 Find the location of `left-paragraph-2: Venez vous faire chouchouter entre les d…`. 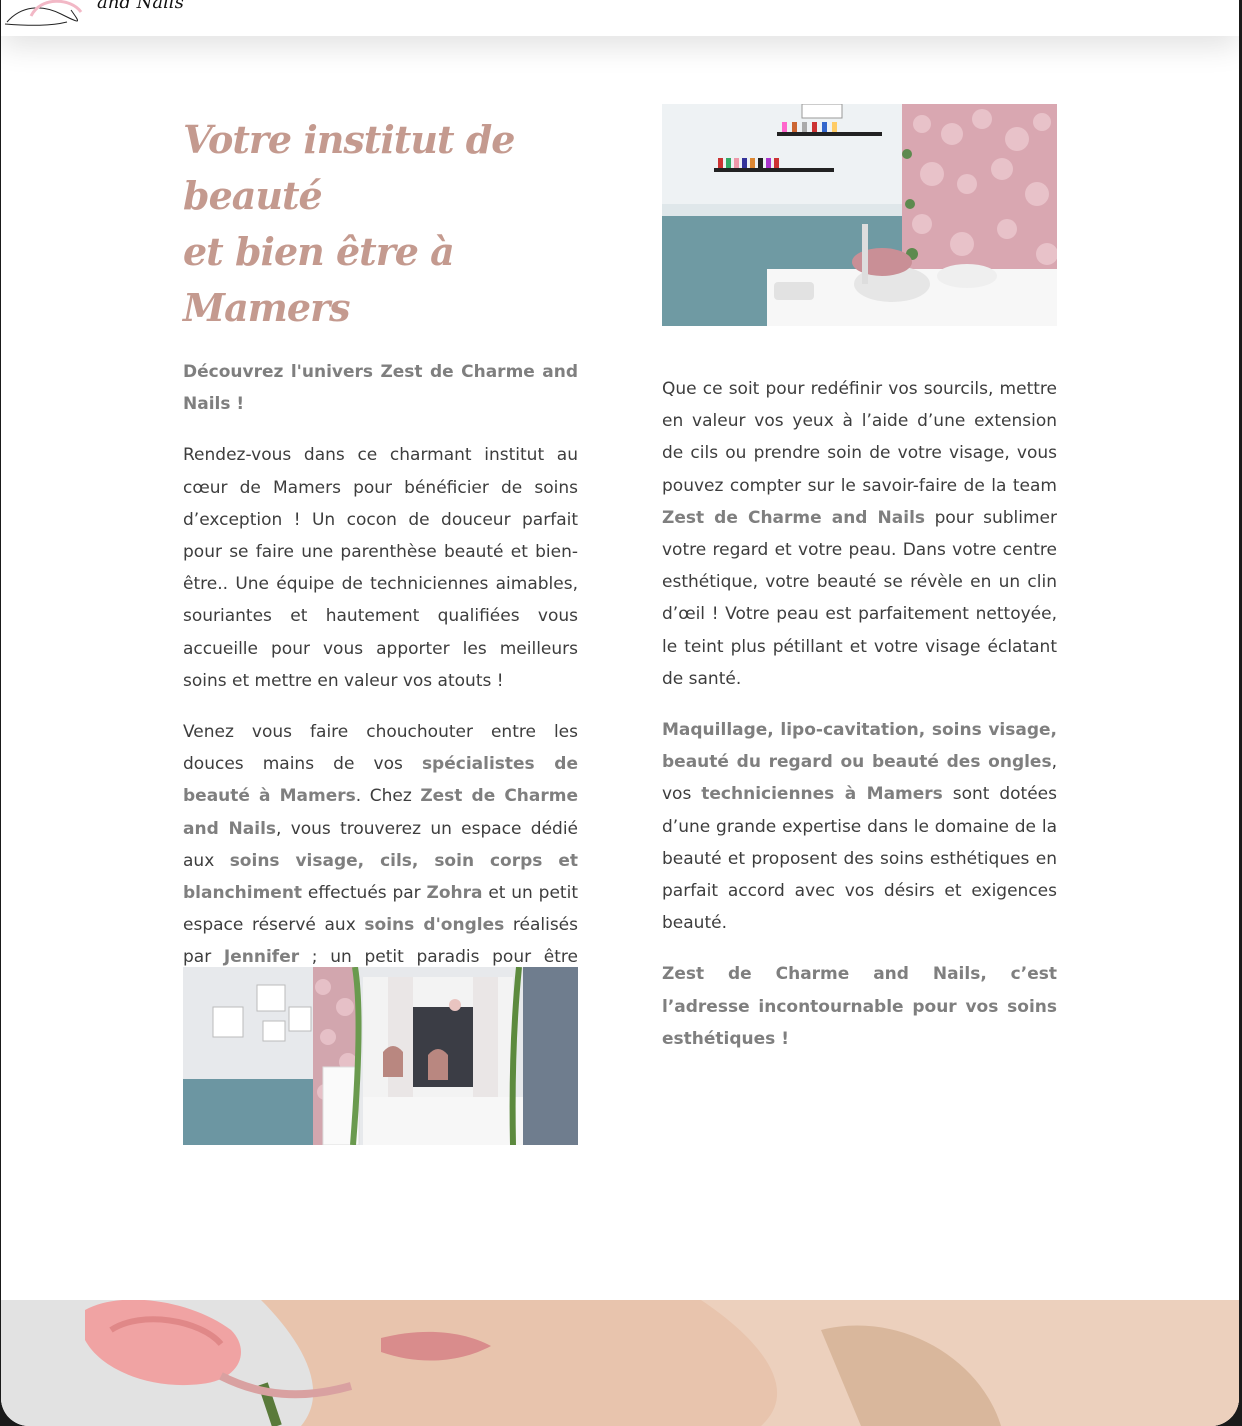

left-paragraph-2: Venez vous faire chouchouter entre les d… is located at coordinates (380, 861).